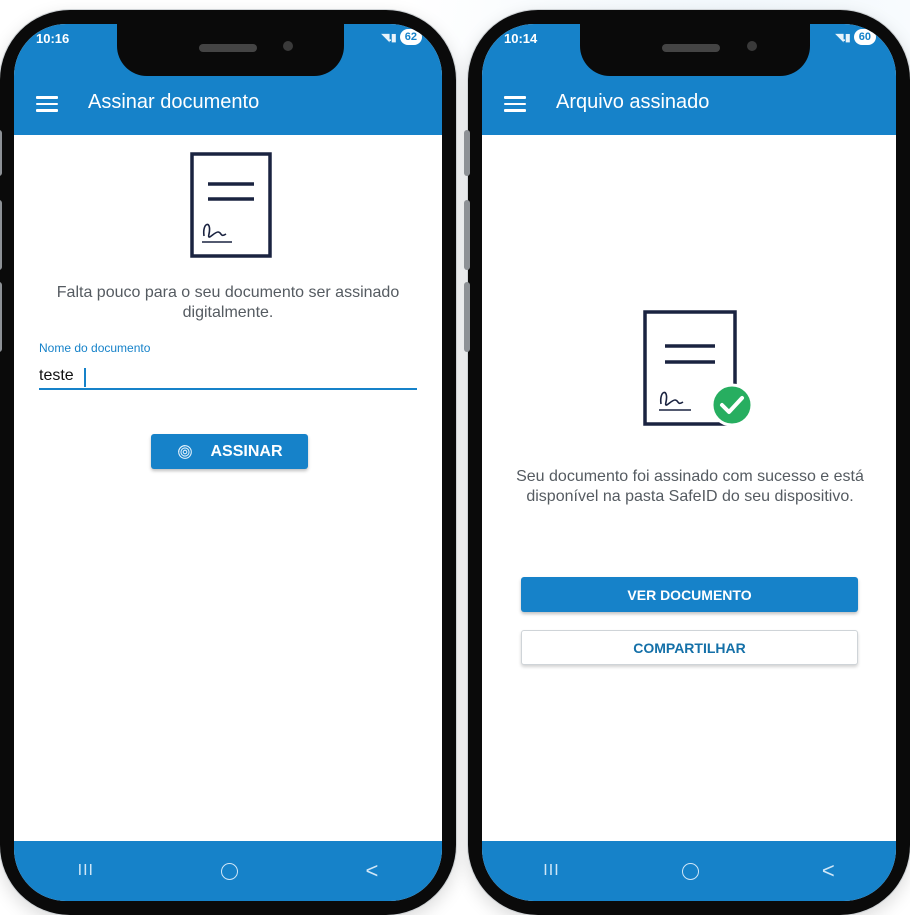 This screenshot has width=910, height=915. I want to click on check-circle-icon, so click(732, 405).